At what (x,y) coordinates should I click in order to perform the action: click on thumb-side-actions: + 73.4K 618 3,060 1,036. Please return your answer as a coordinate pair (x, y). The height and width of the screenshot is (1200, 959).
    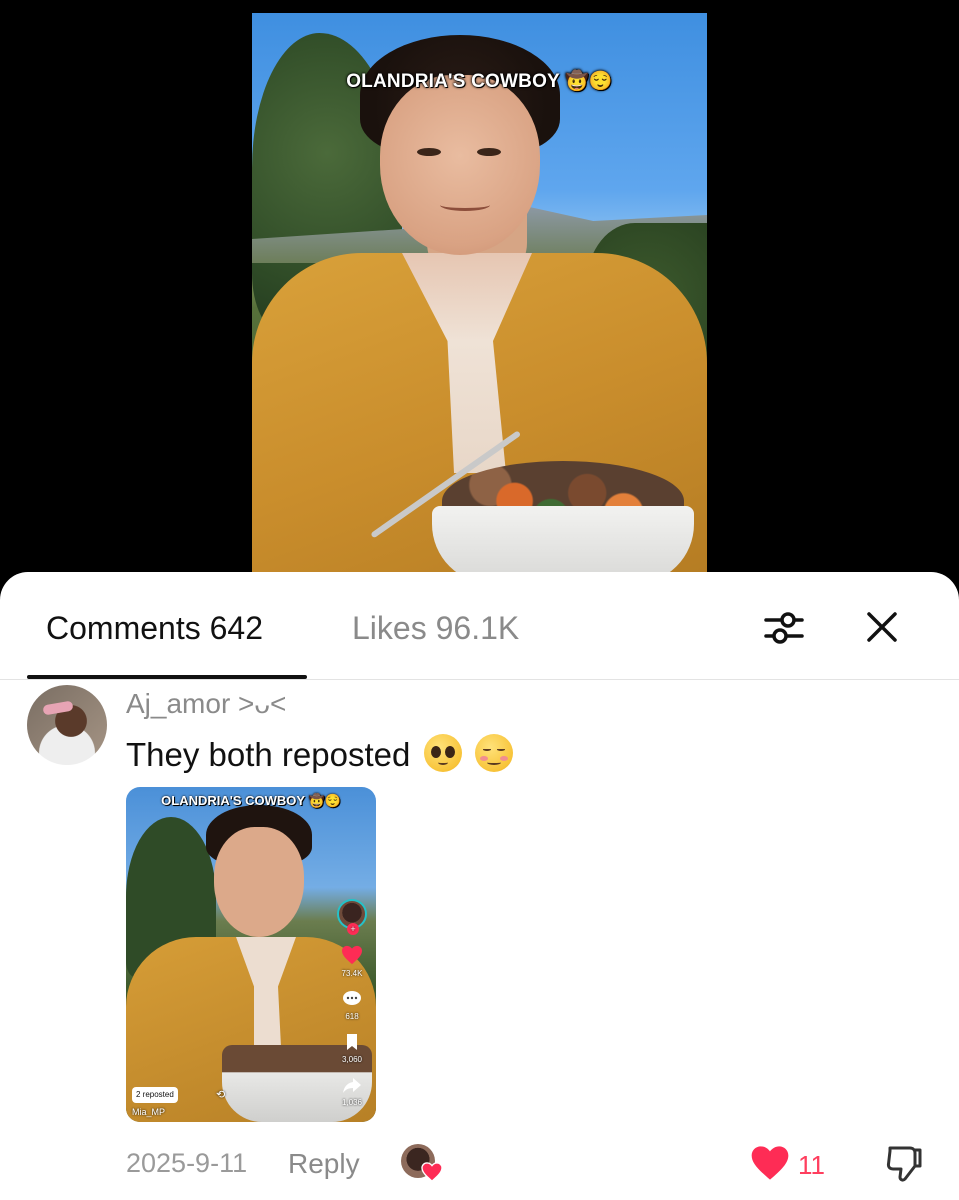
    Looking at the image, I should click on (352, 1003).